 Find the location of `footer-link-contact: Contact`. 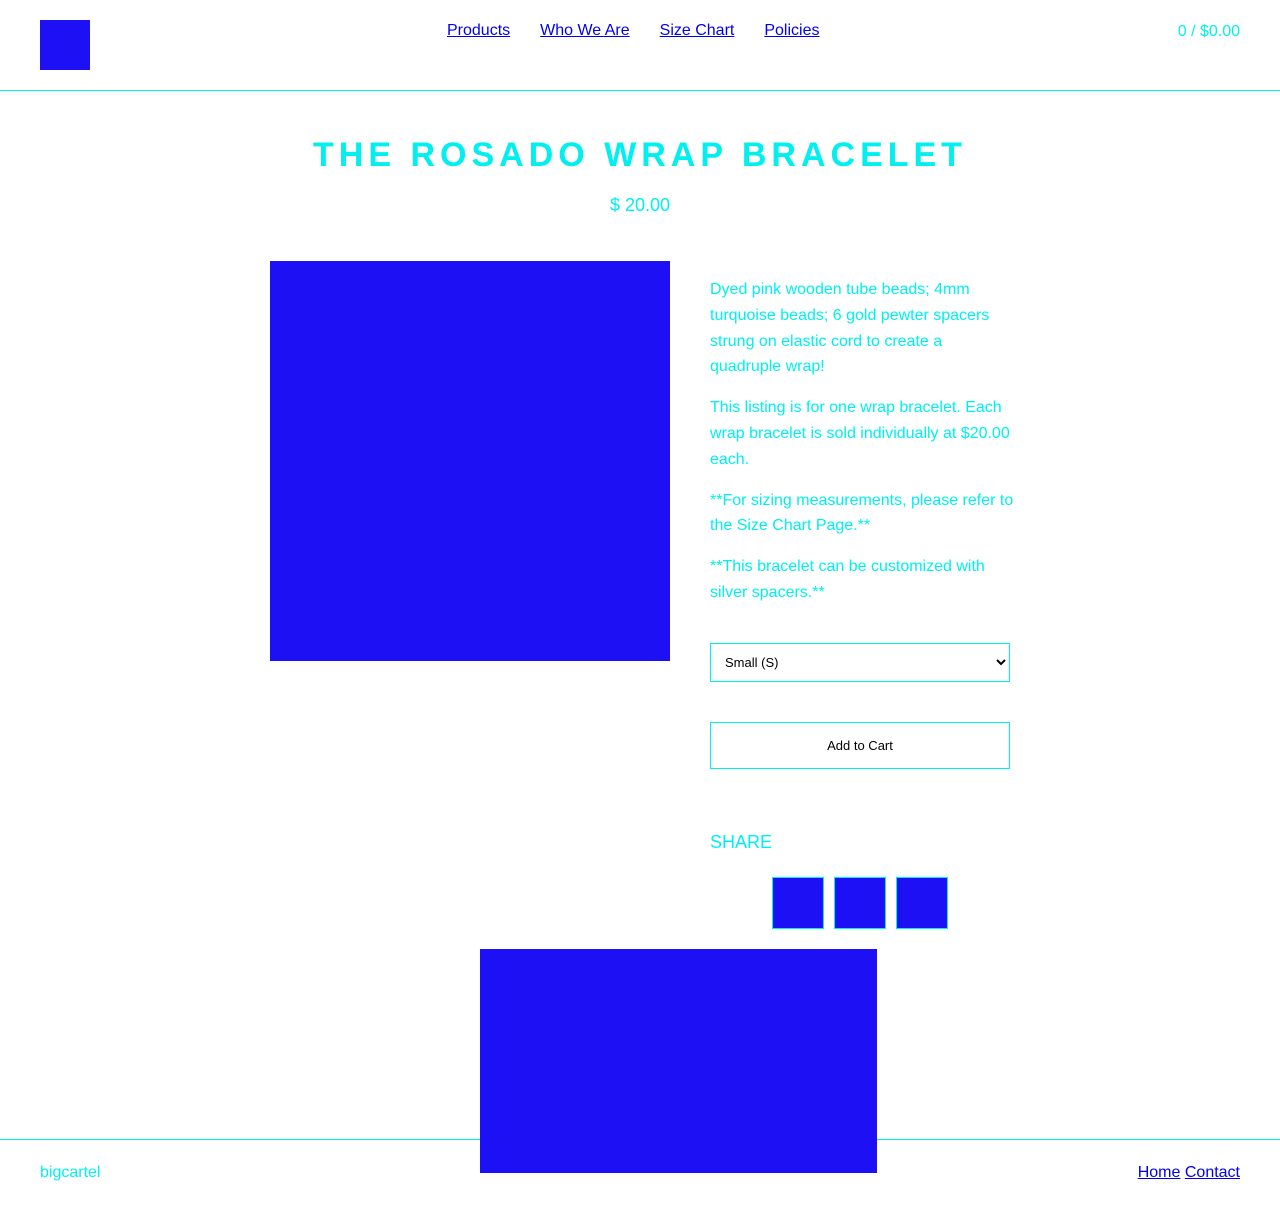

footer-link-contact: Contact is located at coordinates (1212, 1172).